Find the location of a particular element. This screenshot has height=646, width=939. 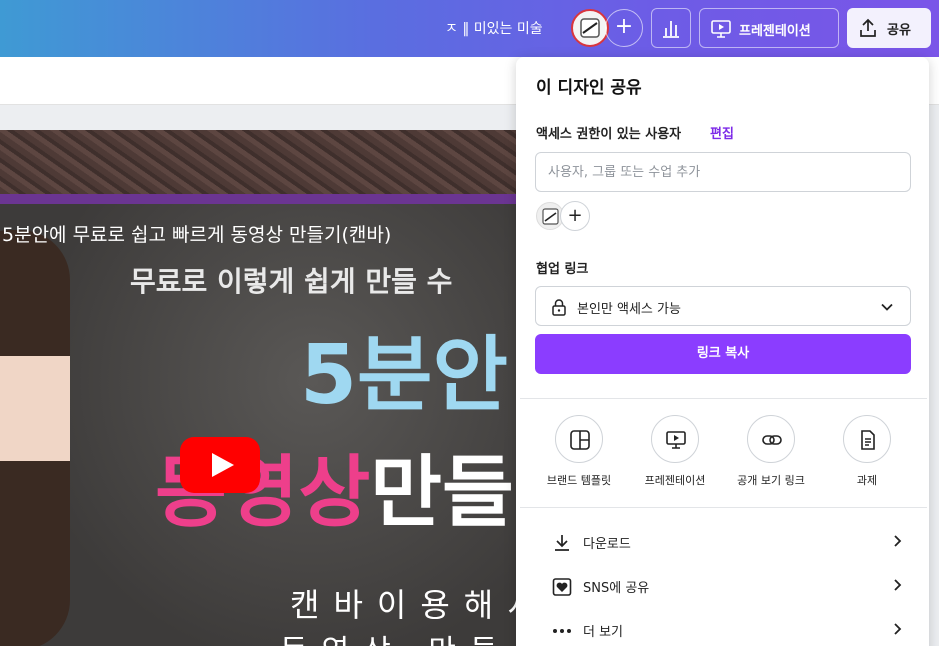

brand-template-icon is located at coordinates (579, 439).